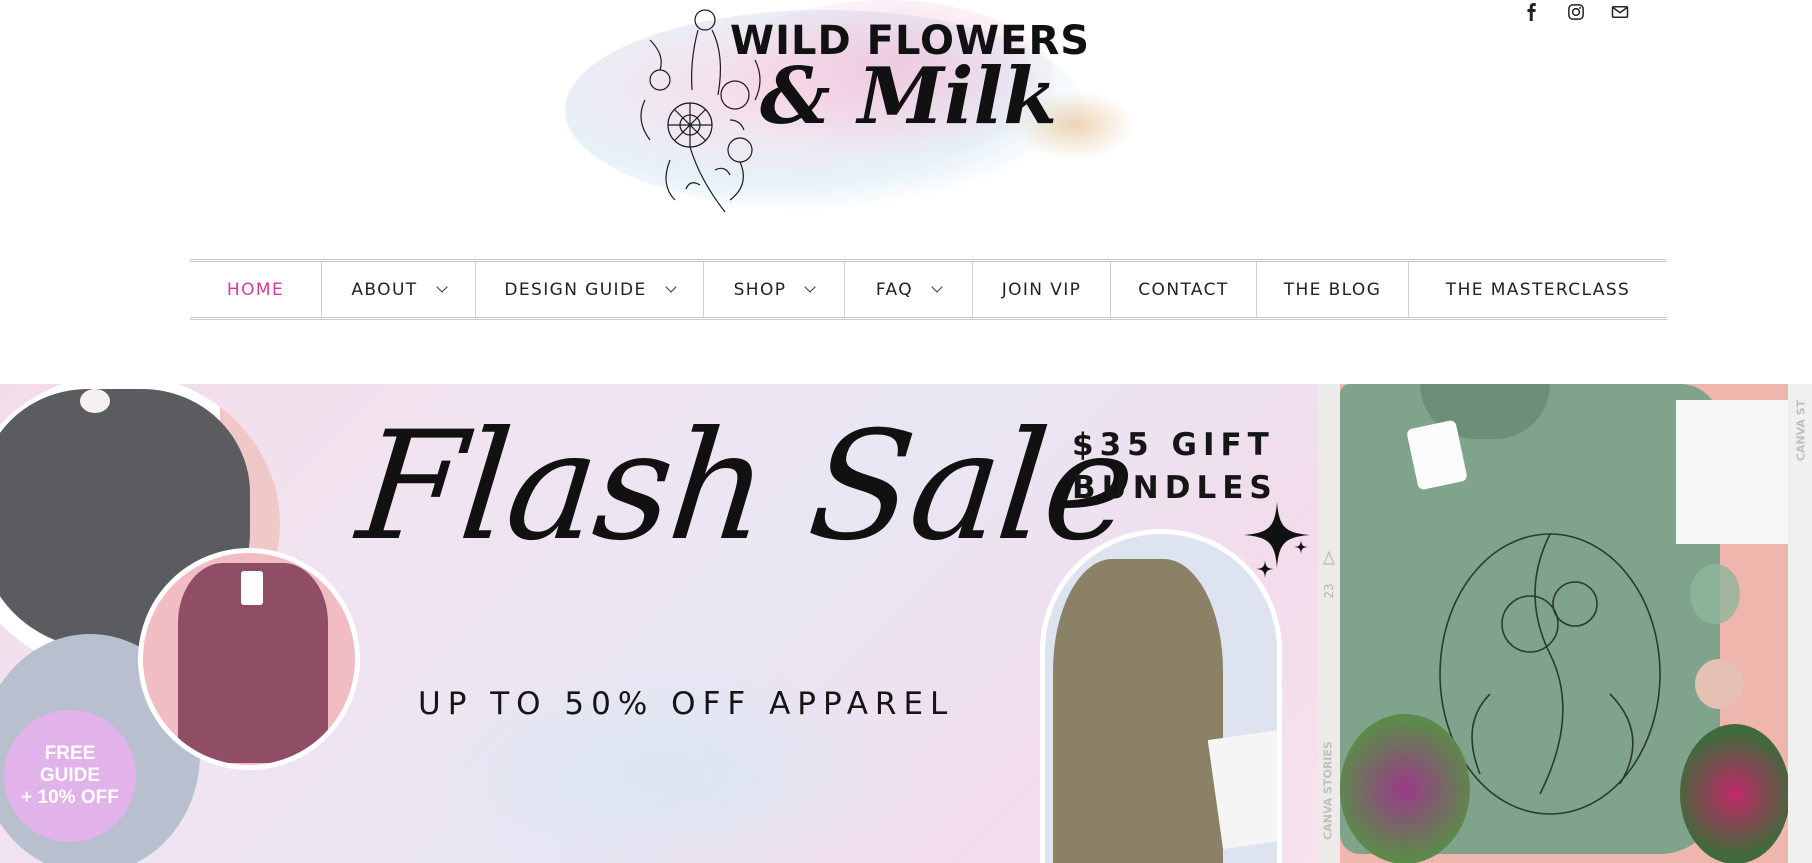 The image size is (1812, 863). I want to click on gift-line-1: $35 GIFT, so click(1173, 445).